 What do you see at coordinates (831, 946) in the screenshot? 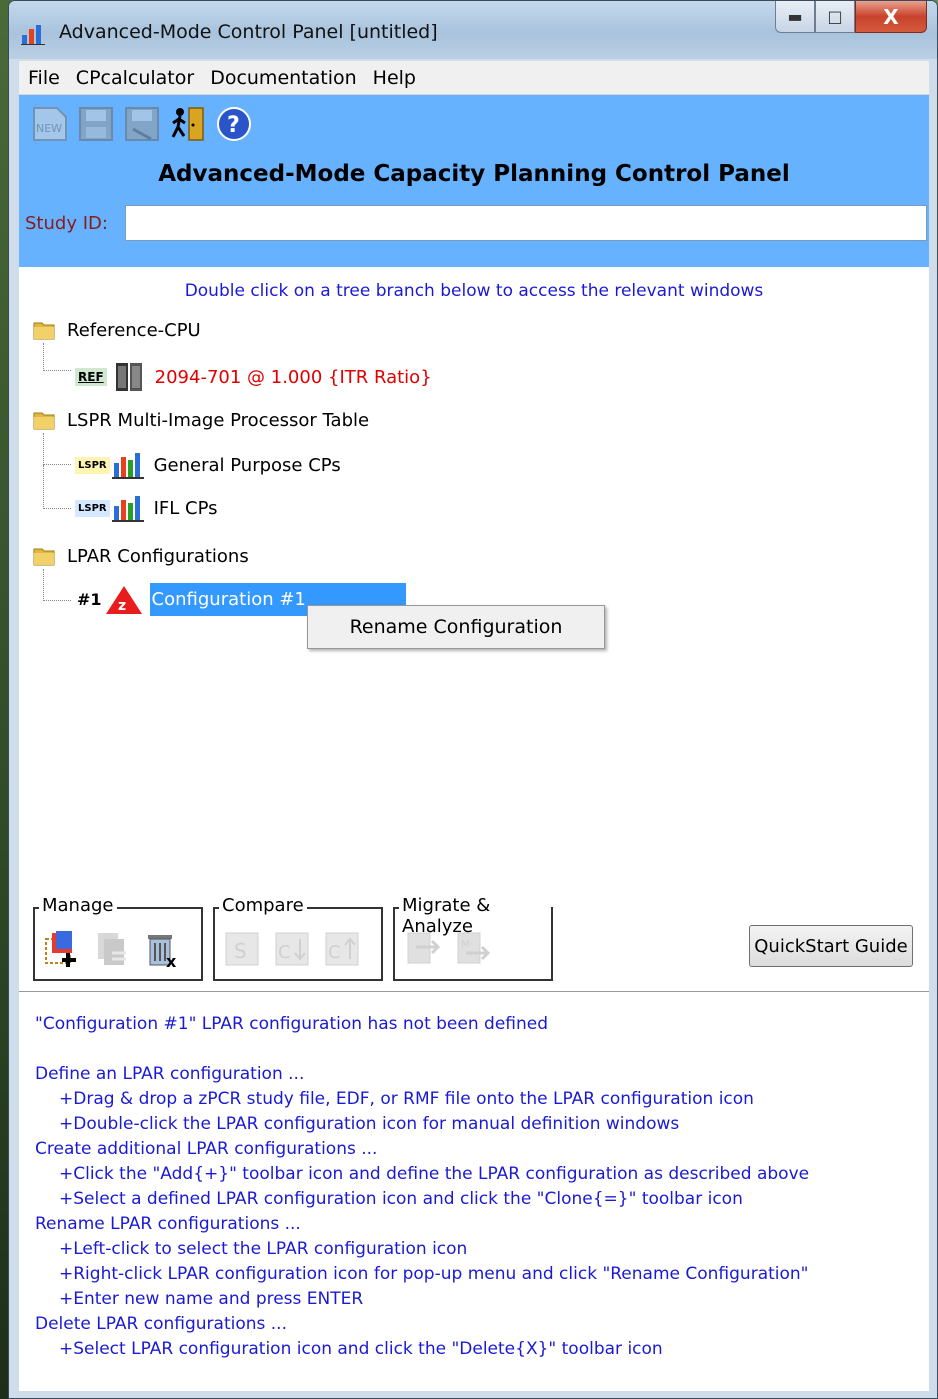
I see `quickstart-guide-button: QuickStart Guide` at bounding box center [831, 946].